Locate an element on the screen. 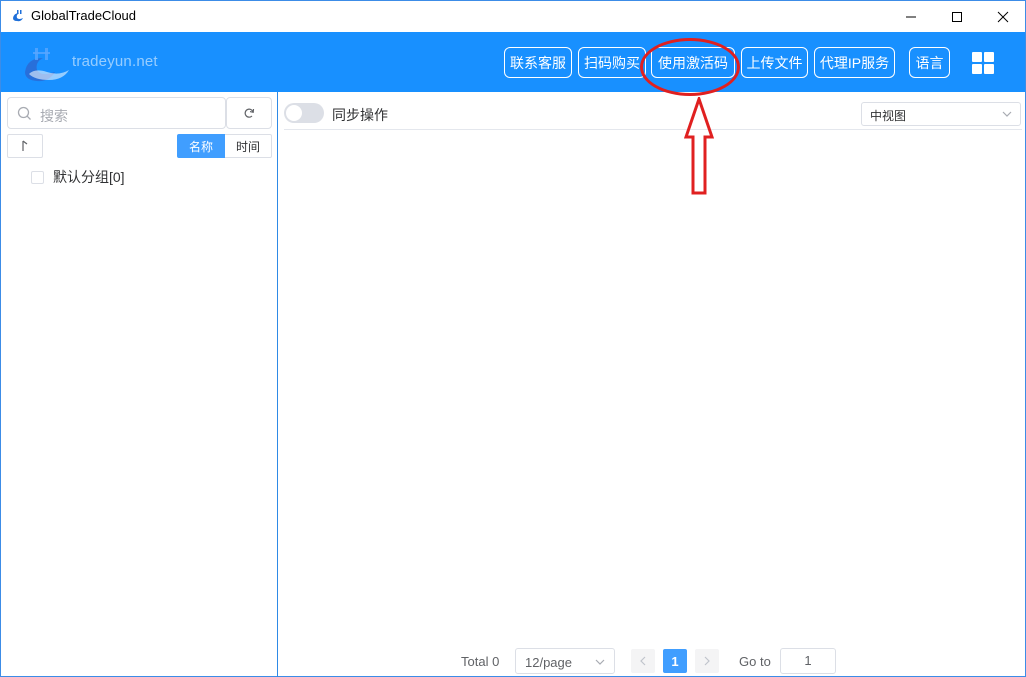 The width and height of the screenshot is (1026, 677). sort-mode-toggle: 名称 时间 is located at coordinates (224, 146).